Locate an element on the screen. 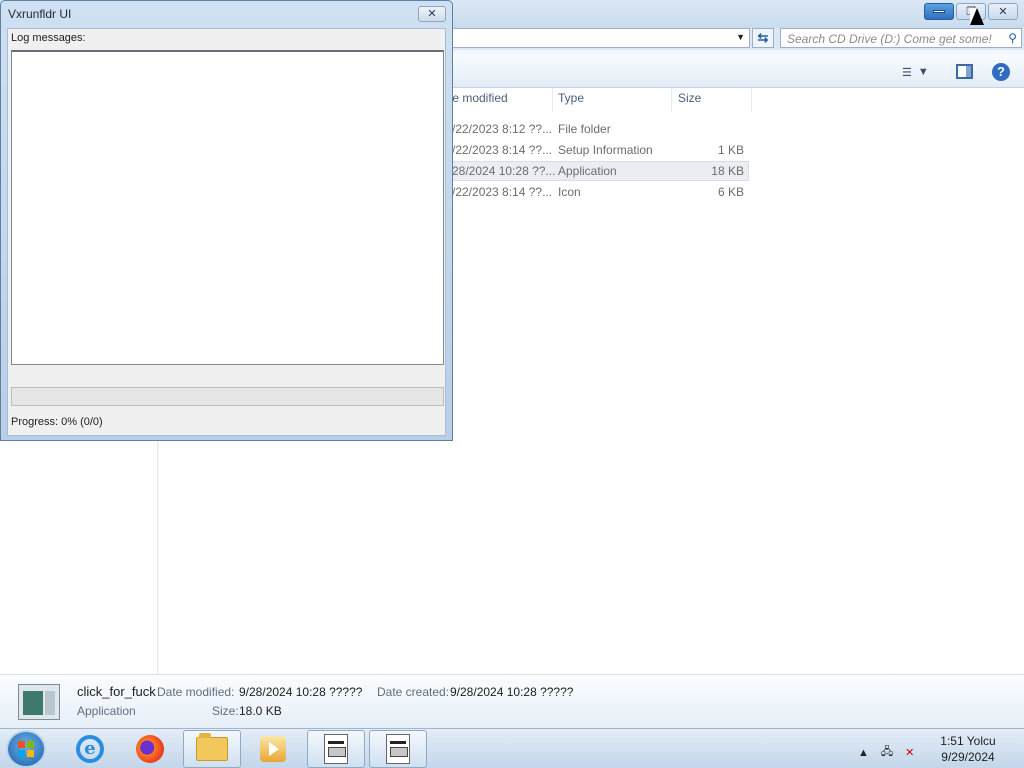 This screenshot has width=1024, height=768. row-type: Icon is located at coordinates (569, 192).